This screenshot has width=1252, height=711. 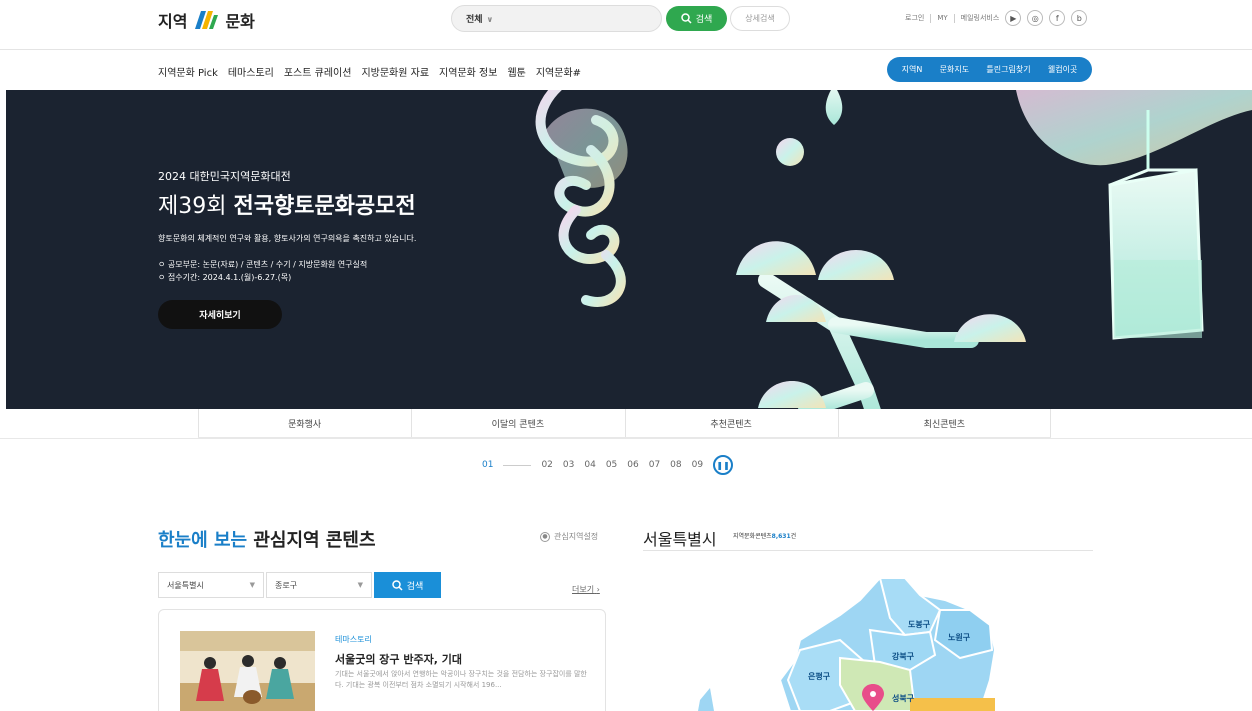 I want to click on utility-menu: 로그인 MY 메일링서비스 ▶ ◎ f b, so click(x=996, y=18).